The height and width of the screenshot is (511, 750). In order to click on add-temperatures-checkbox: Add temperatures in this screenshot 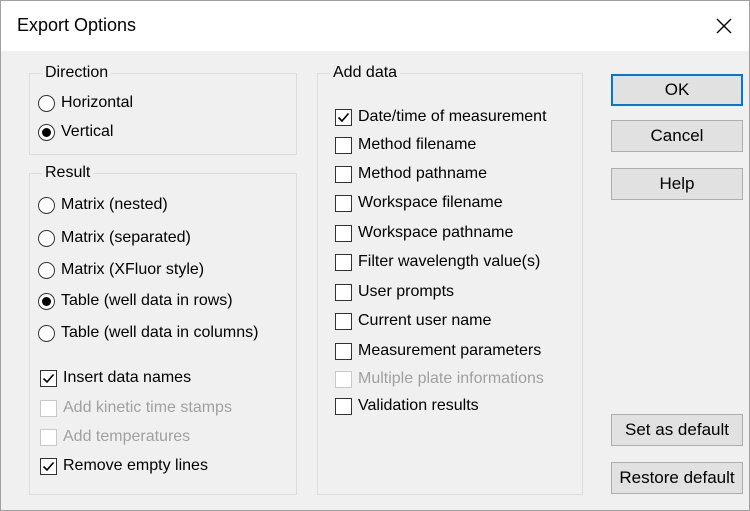, I will do `click(115, 437)`.